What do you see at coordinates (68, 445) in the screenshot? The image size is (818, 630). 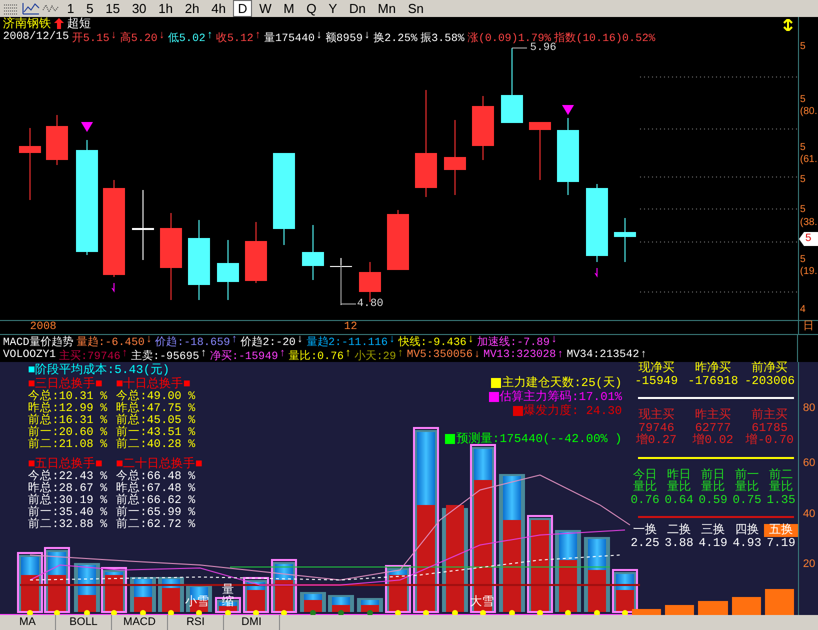 I see `turnover-value: 前二:21.08 %` at bounding box center [68, 445].